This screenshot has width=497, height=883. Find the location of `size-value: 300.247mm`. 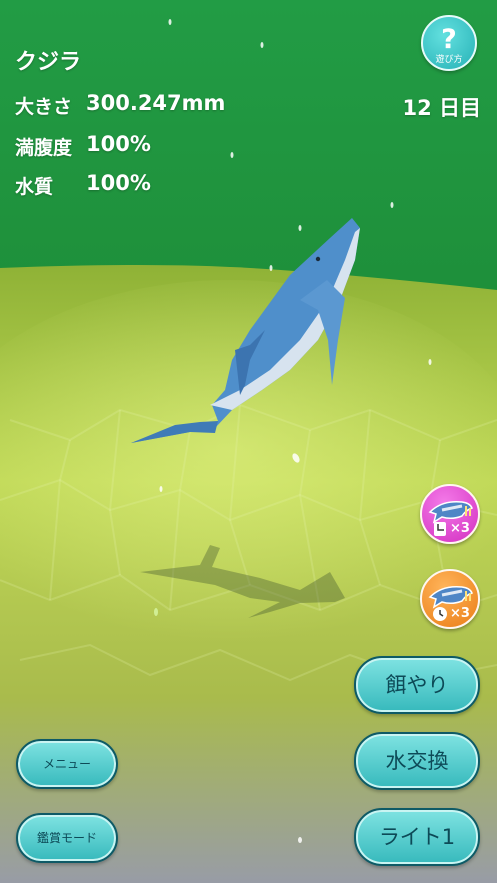

size-value: 300.247mm is located at coordinates (156, 103).